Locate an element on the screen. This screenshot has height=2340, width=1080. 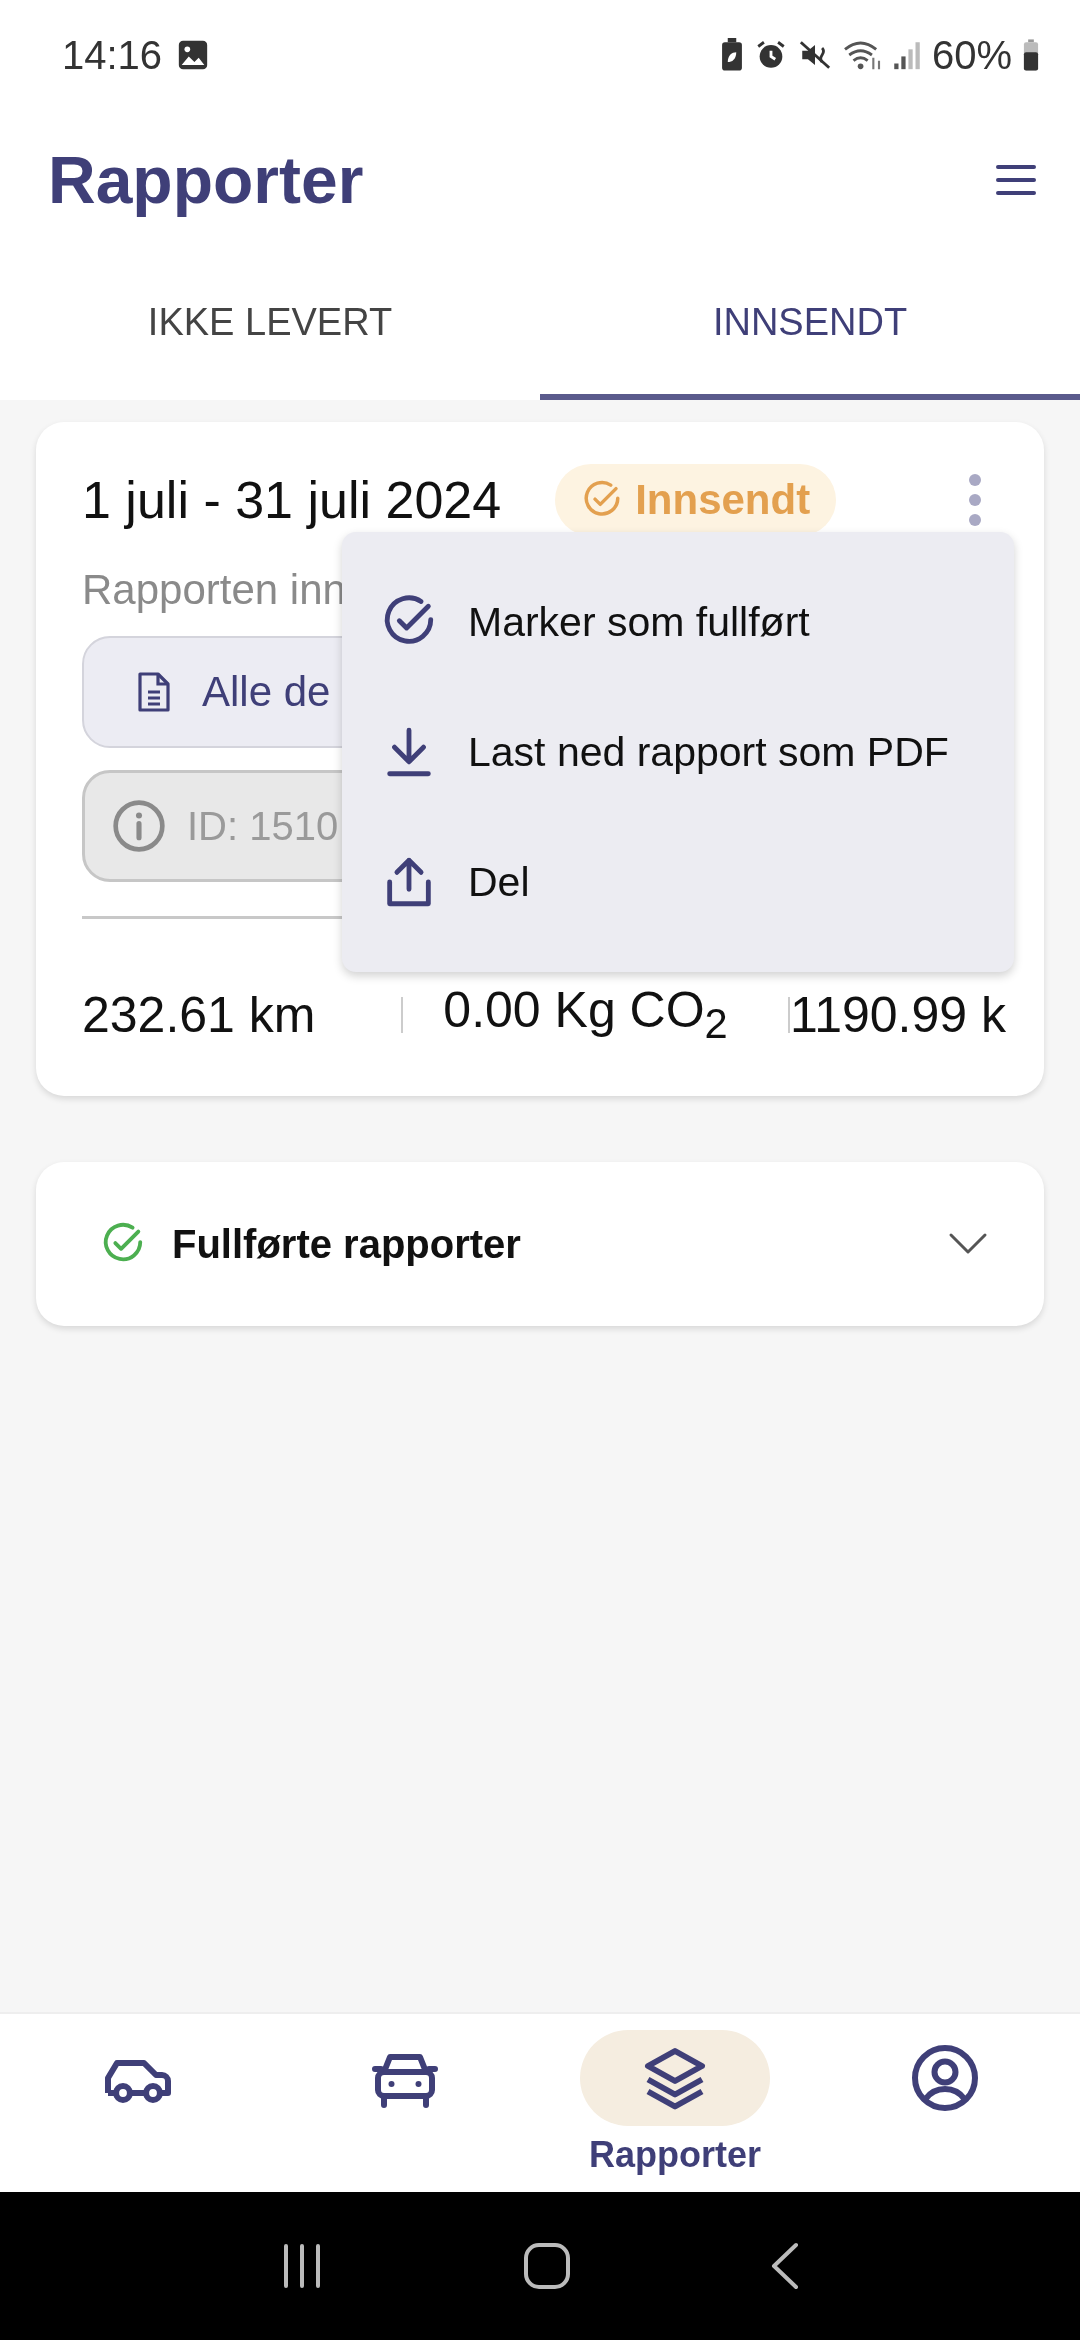
back-icon is located at coordinates (785, 2266).